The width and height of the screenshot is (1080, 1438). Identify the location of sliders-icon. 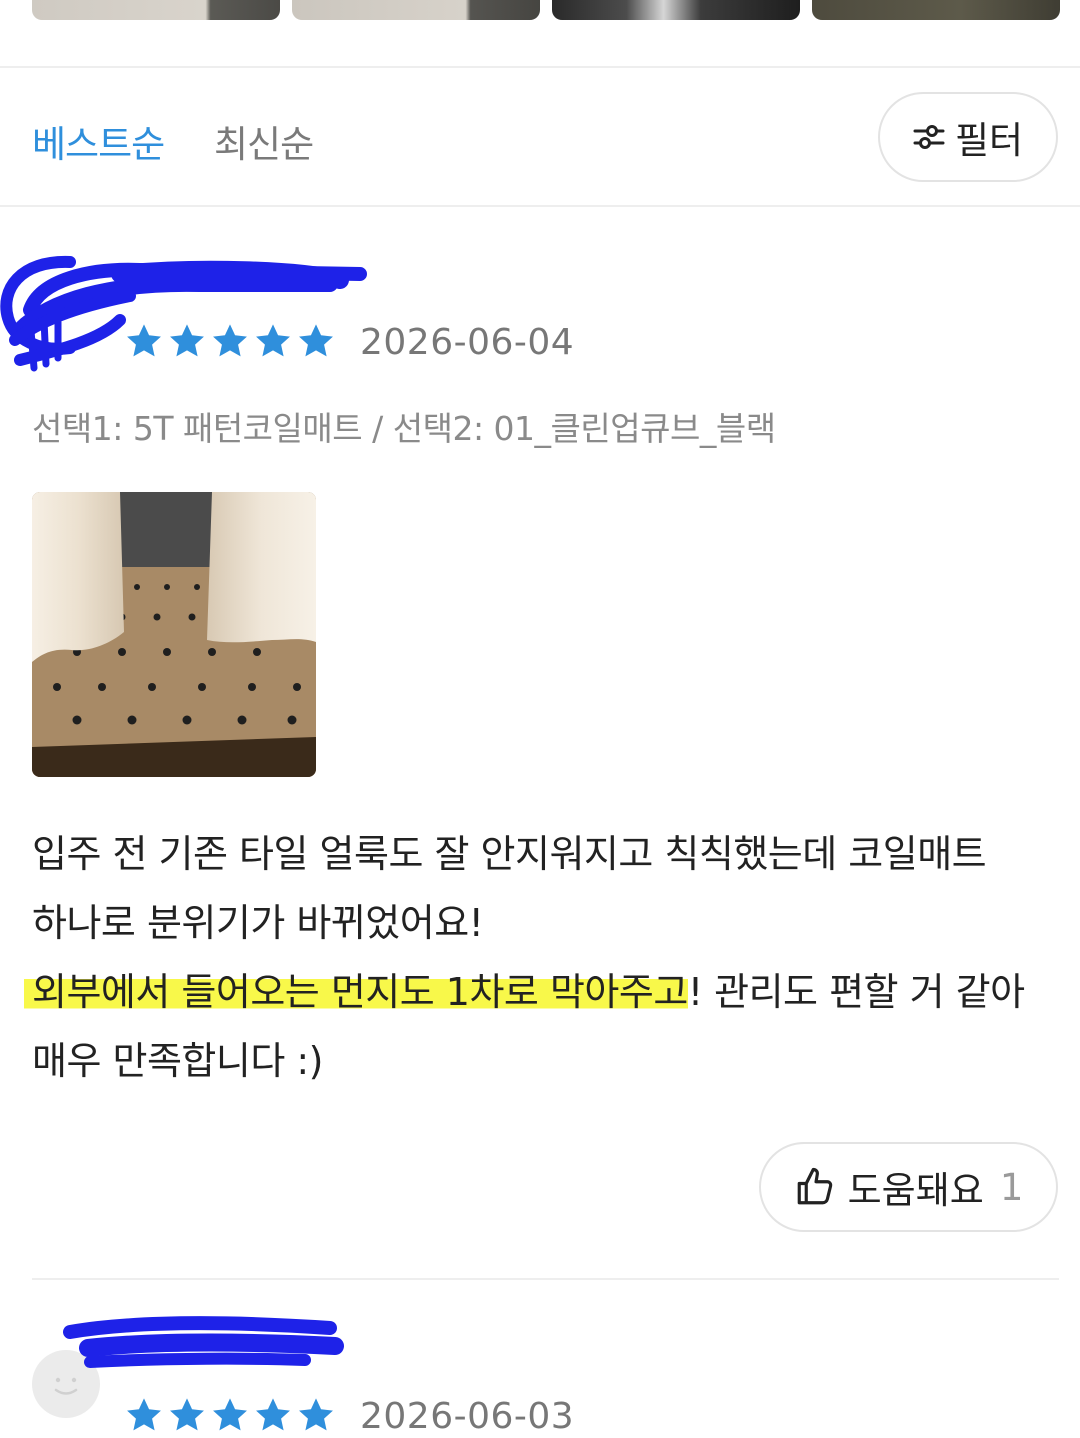
(929, 137).